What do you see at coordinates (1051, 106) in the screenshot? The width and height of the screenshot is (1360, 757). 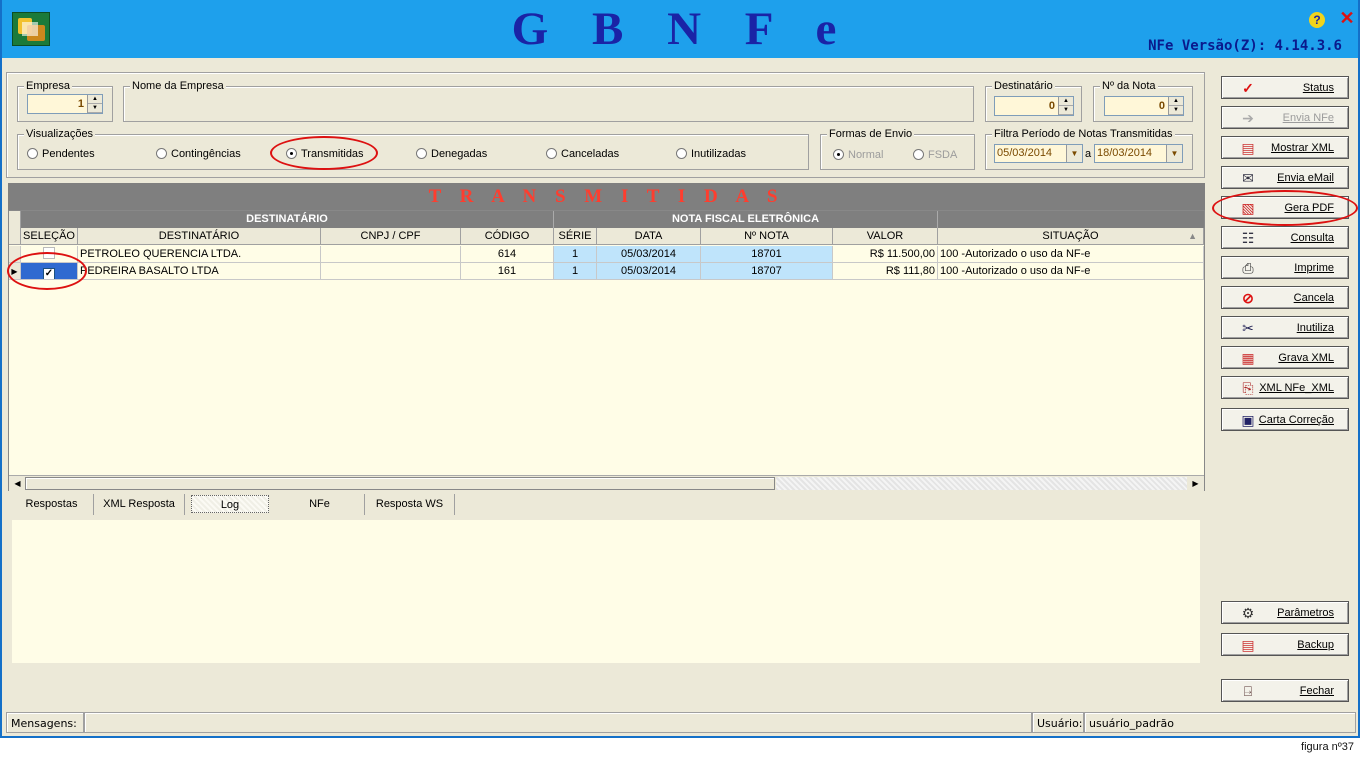 I see `destinatario-value: 0` at bounding box center [1051, 106].